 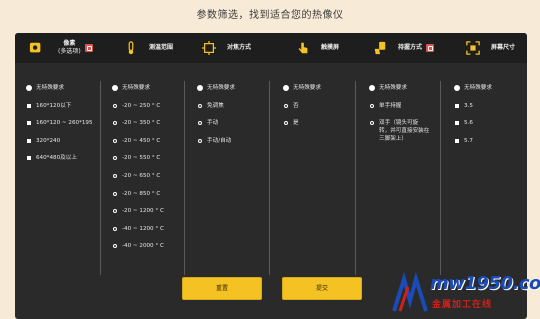 I want to click on option-pixels-320: 320*240, so click(x=43, y=141).